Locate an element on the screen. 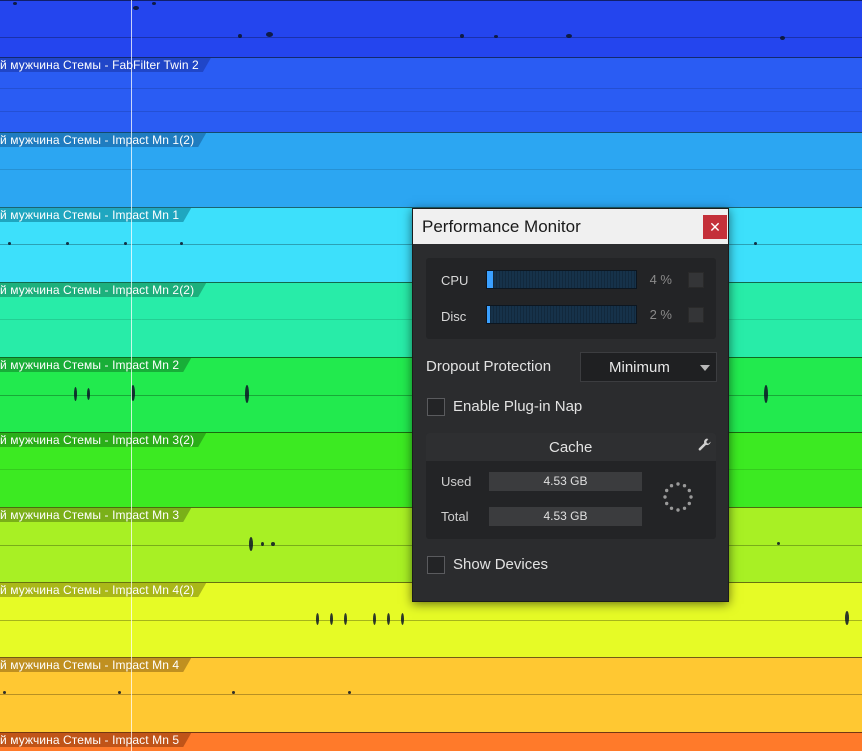 This screenshot has height=751, width=862. loading-spinner-icon is located at coordinates (678, 499).